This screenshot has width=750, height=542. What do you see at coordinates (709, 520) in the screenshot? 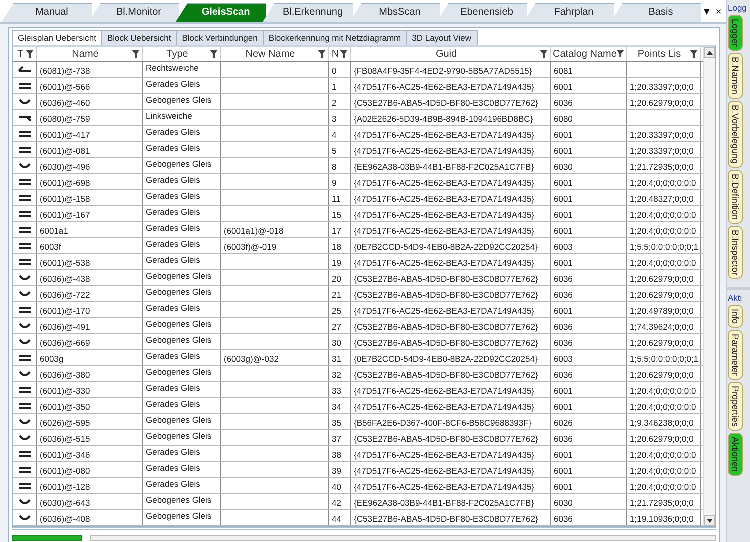
I see `scroll-down-icon` at bounding box center [709, 520].